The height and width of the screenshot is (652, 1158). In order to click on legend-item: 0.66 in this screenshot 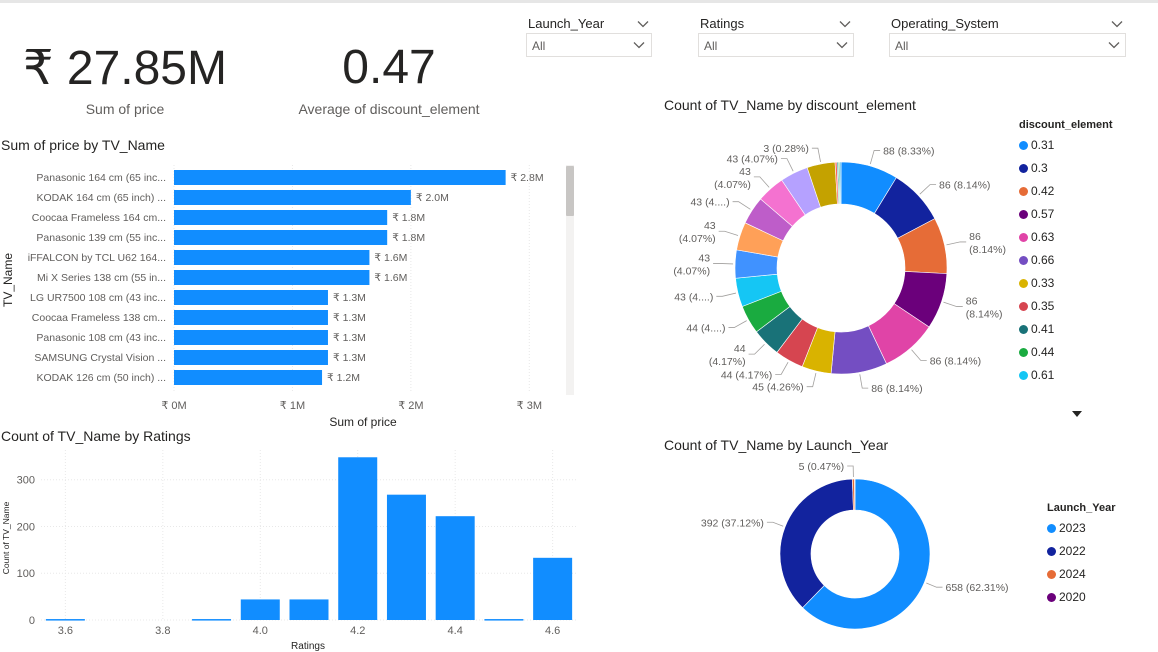, I will do `click(1036, 260)`.